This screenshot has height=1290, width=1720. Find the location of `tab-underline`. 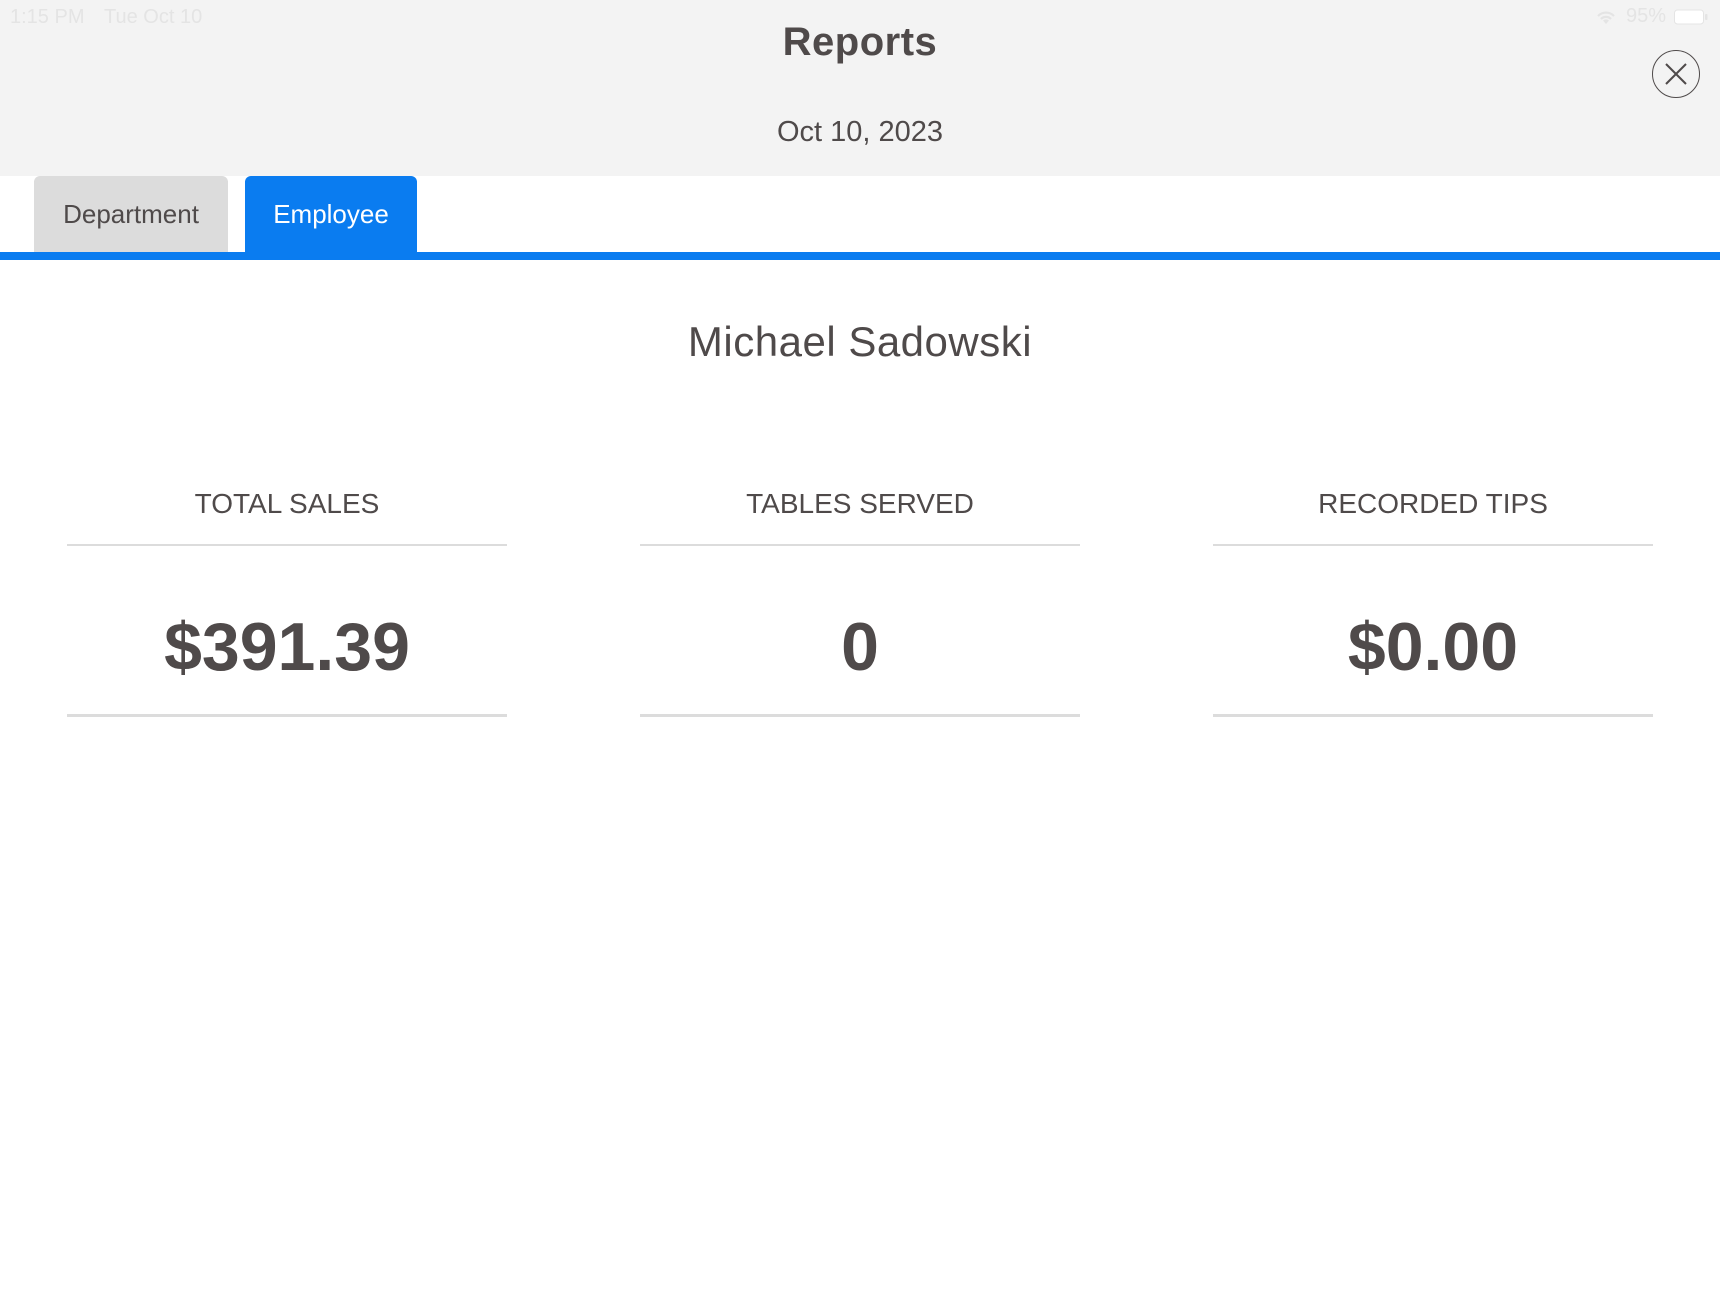

tab-underline is located at coordinates (860, 256).